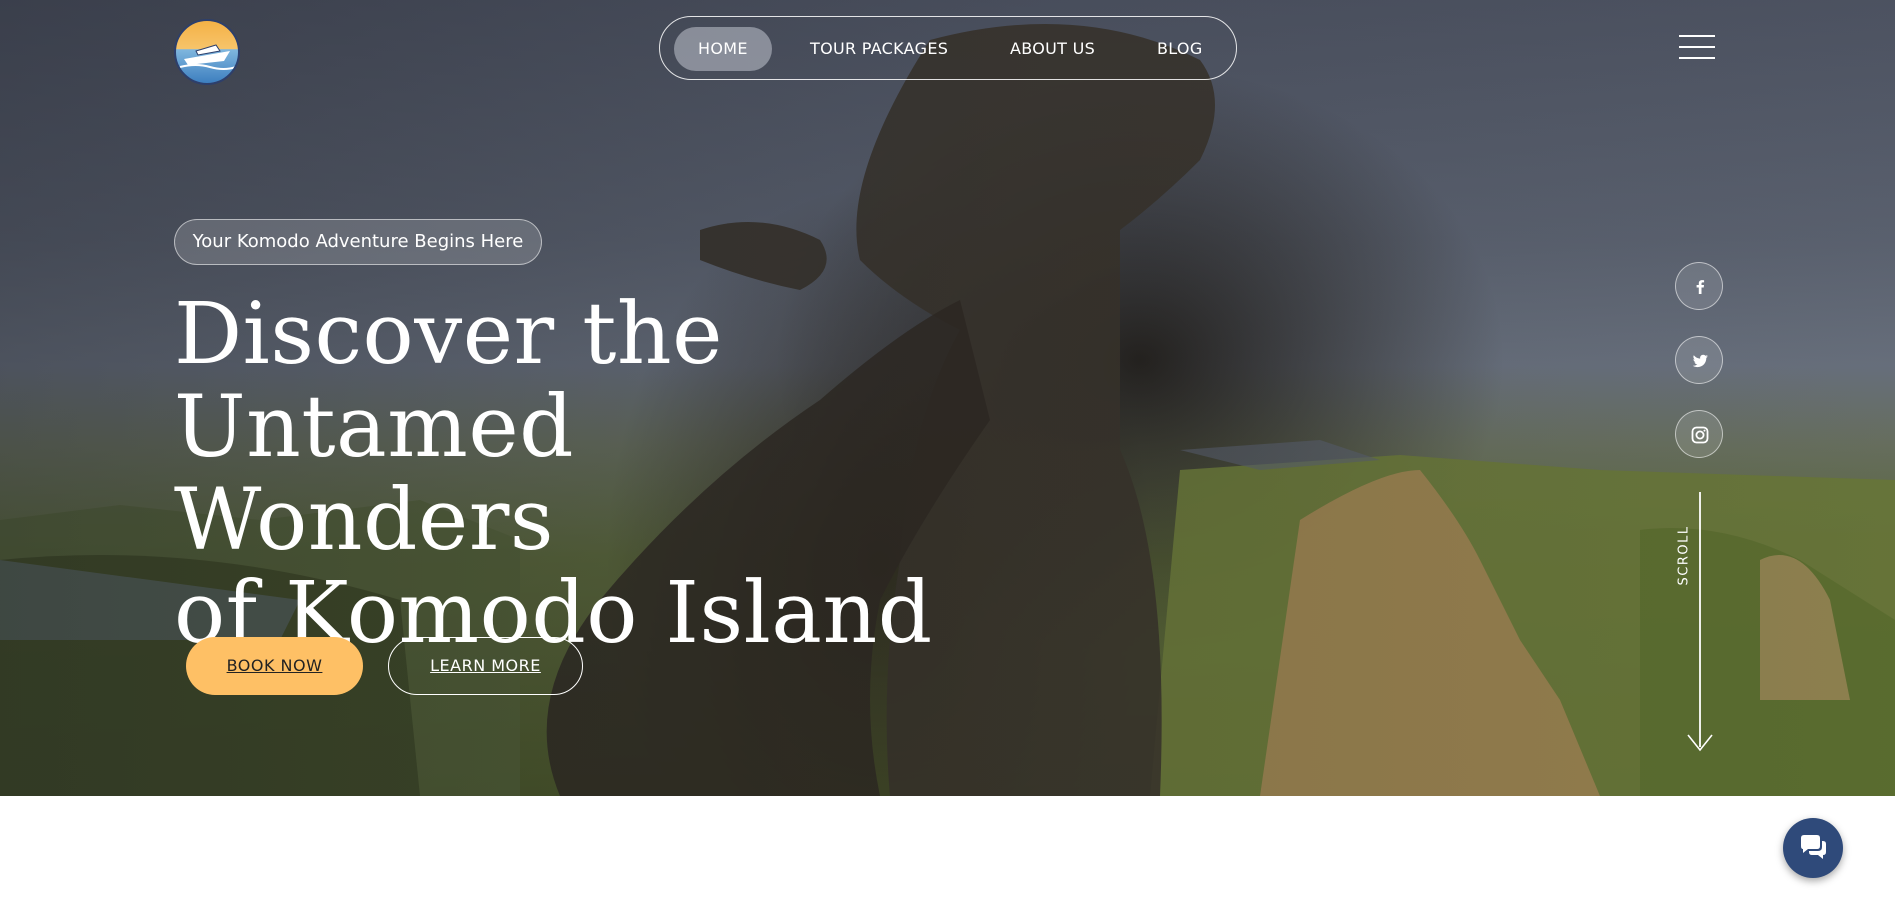 The height and width of the screenshot is (902, 1895). I want to click on chat-bubbles-icon, so click(1813, 847).